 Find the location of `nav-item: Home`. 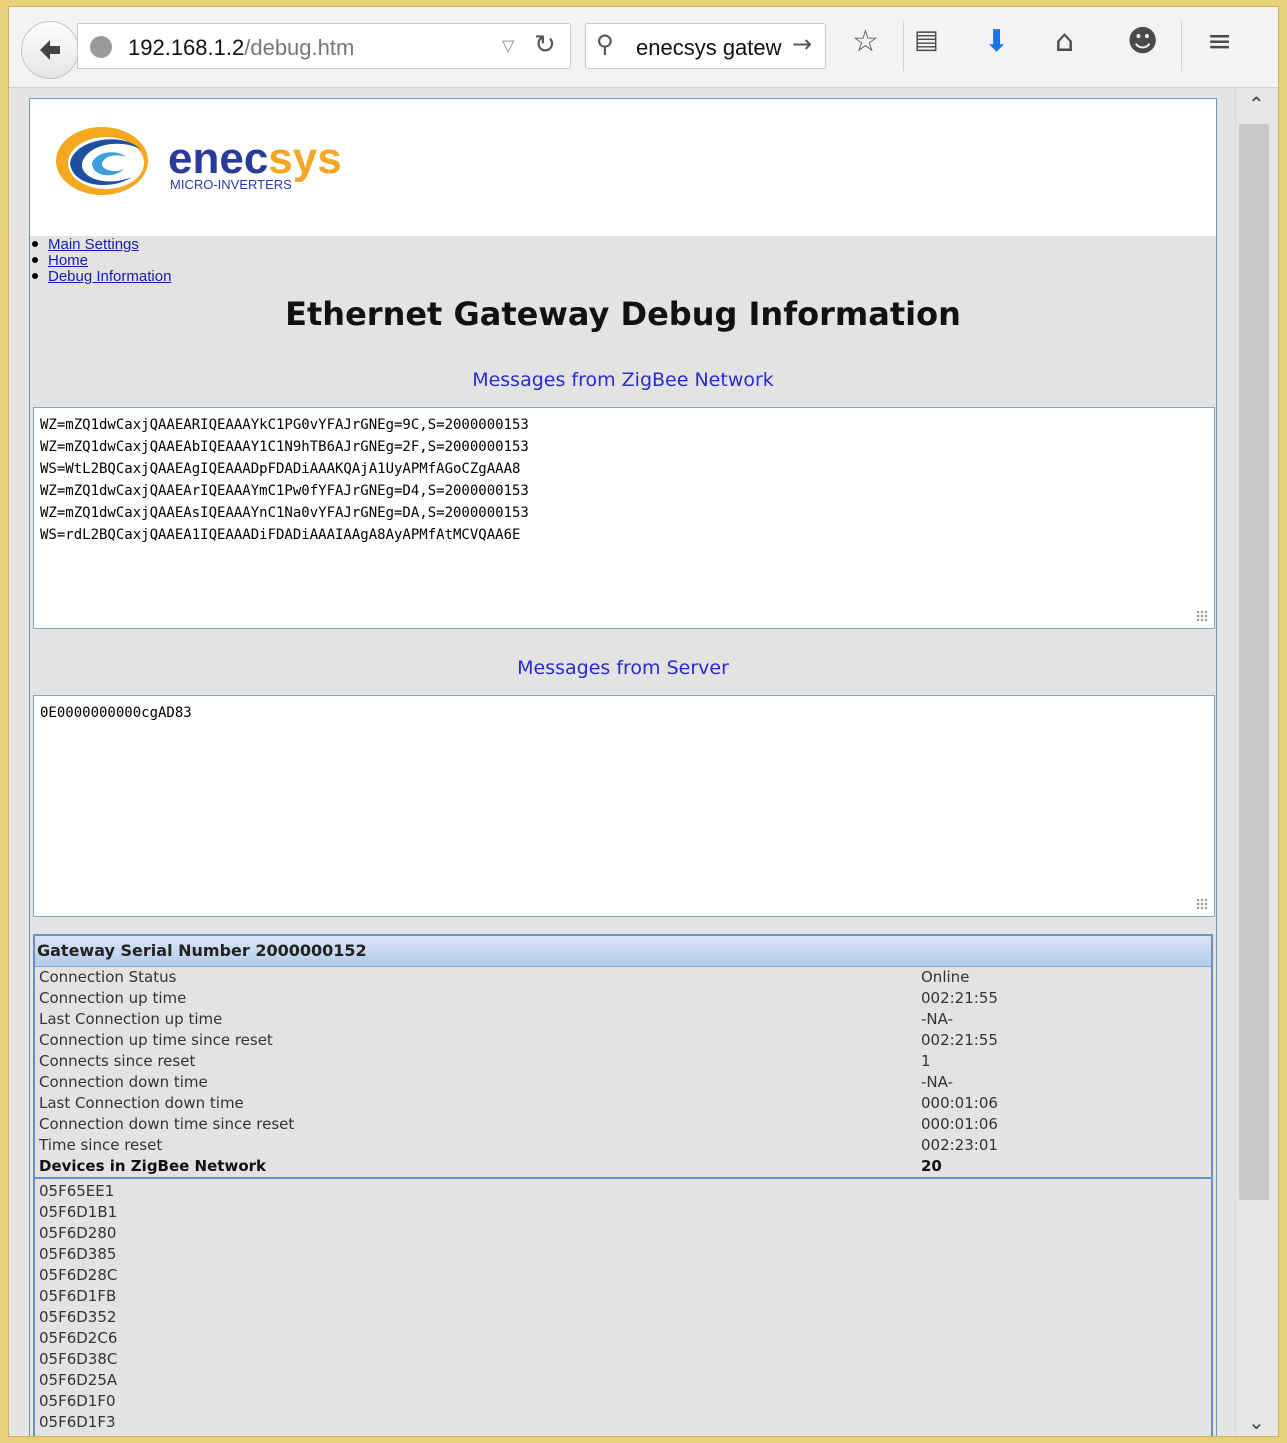

nav-item: Home is located at coordinates (100, 261).